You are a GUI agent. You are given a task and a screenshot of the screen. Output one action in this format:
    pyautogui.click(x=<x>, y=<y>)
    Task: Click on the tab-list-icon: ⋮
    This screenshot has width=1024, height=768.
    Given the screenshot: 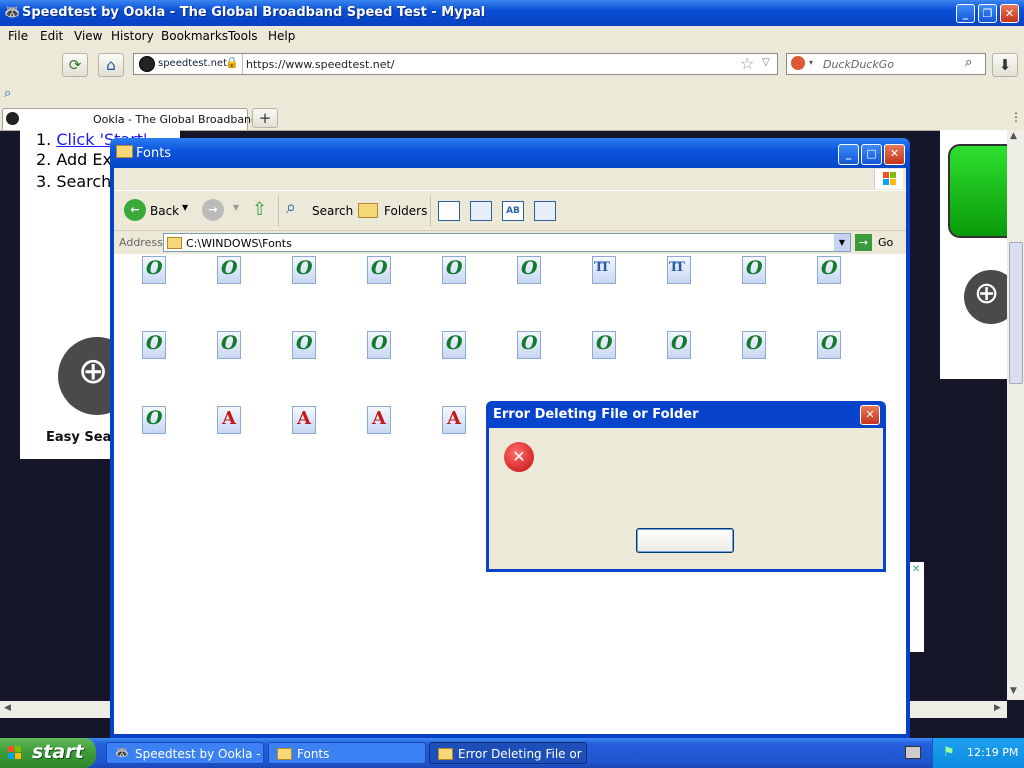 What is the action you would take?
    pyautogui.click(x=1016, y=117)
    